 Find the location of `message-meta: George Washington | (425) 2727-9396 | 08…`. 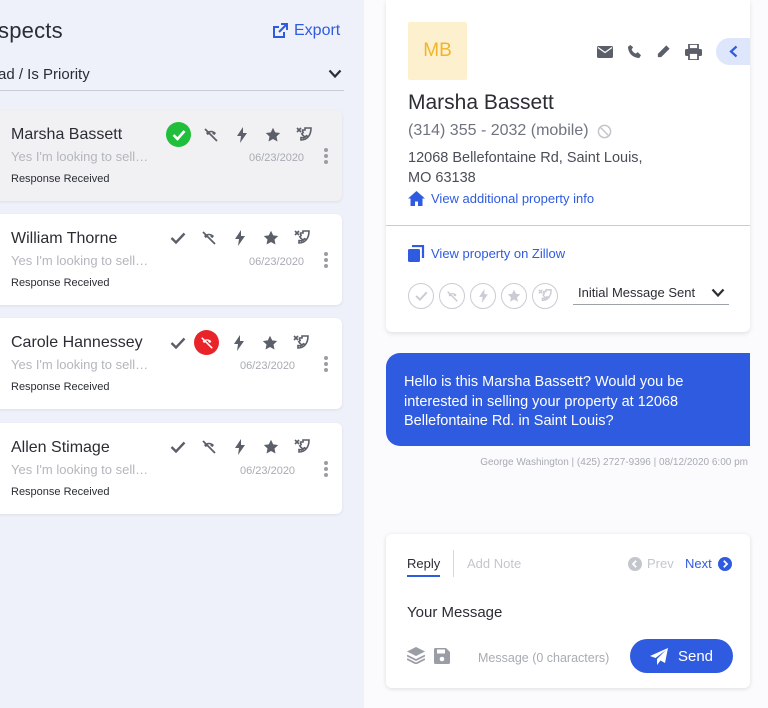

message-meta: George Washington | (425) 2727-9396 | 08… is located at coordinates (614, 462).